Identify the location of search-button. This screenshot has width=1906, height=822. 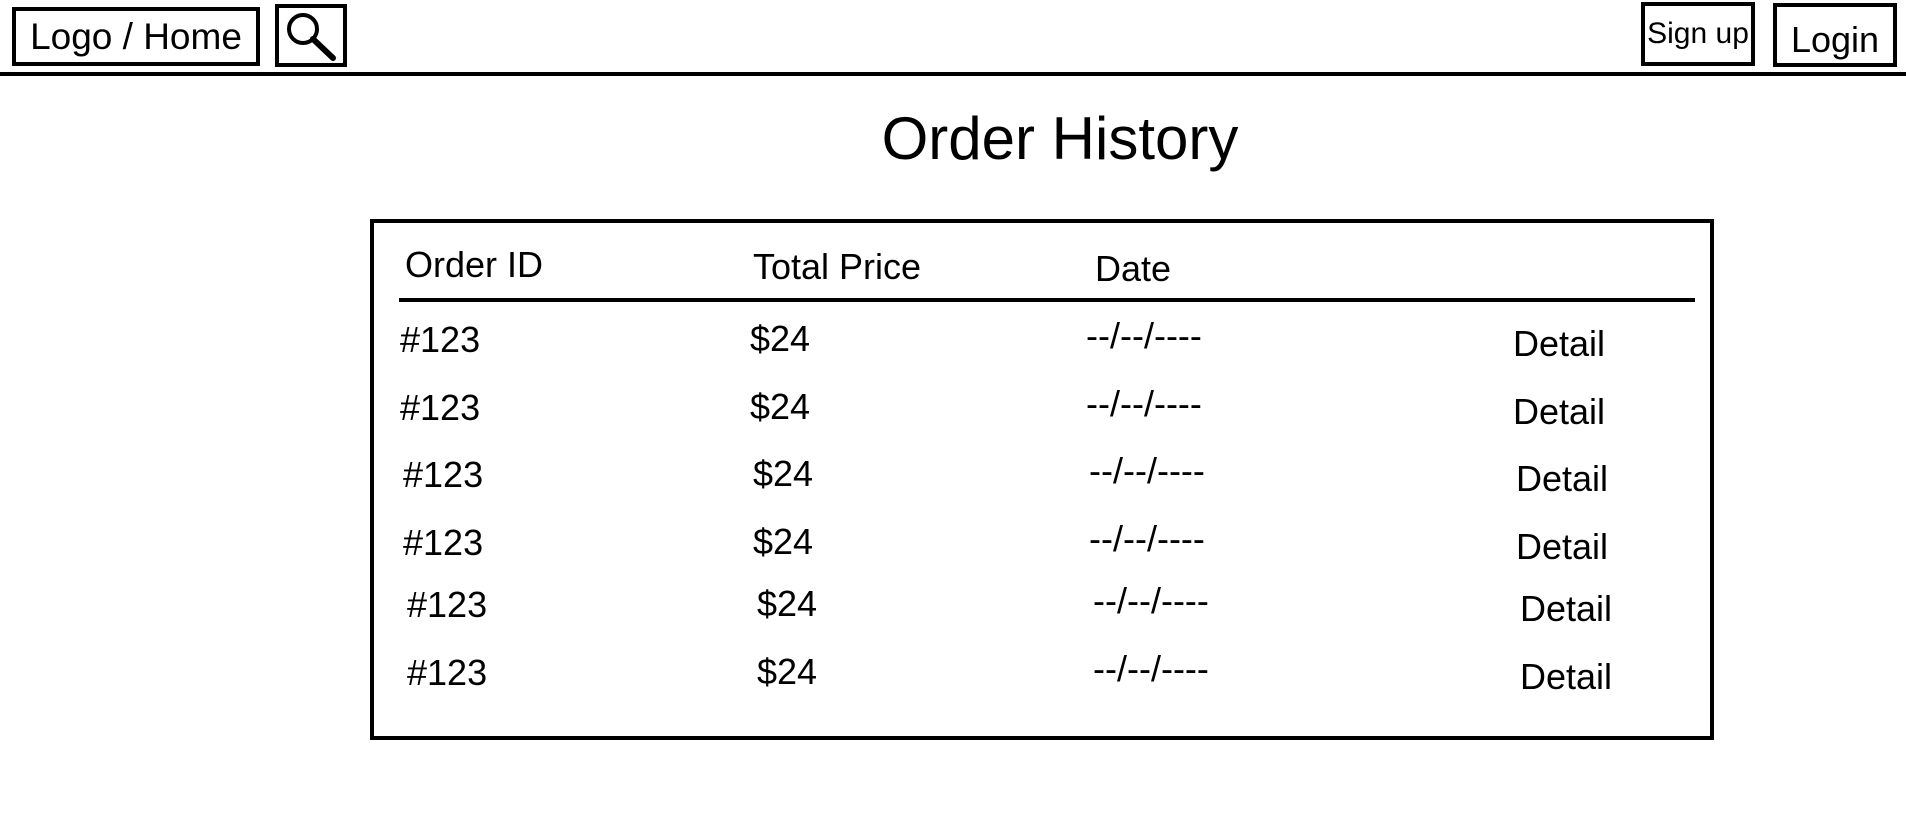
(311, 35).